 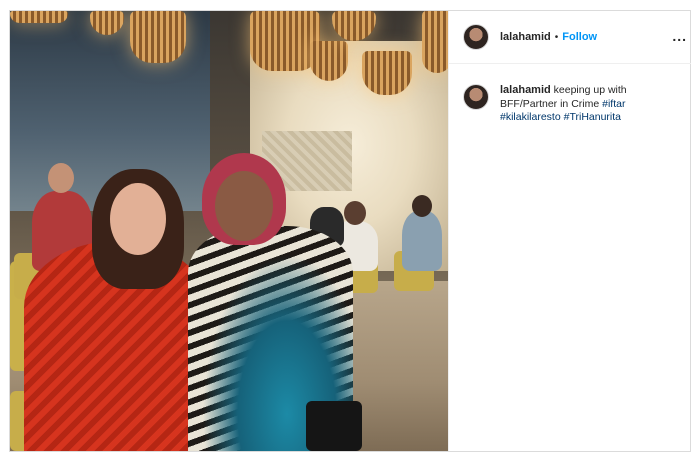 What do you see at coordinates (525, 37) in the screenshot?
I see `header-username: lalahamid` at bounding box center [525, 37].